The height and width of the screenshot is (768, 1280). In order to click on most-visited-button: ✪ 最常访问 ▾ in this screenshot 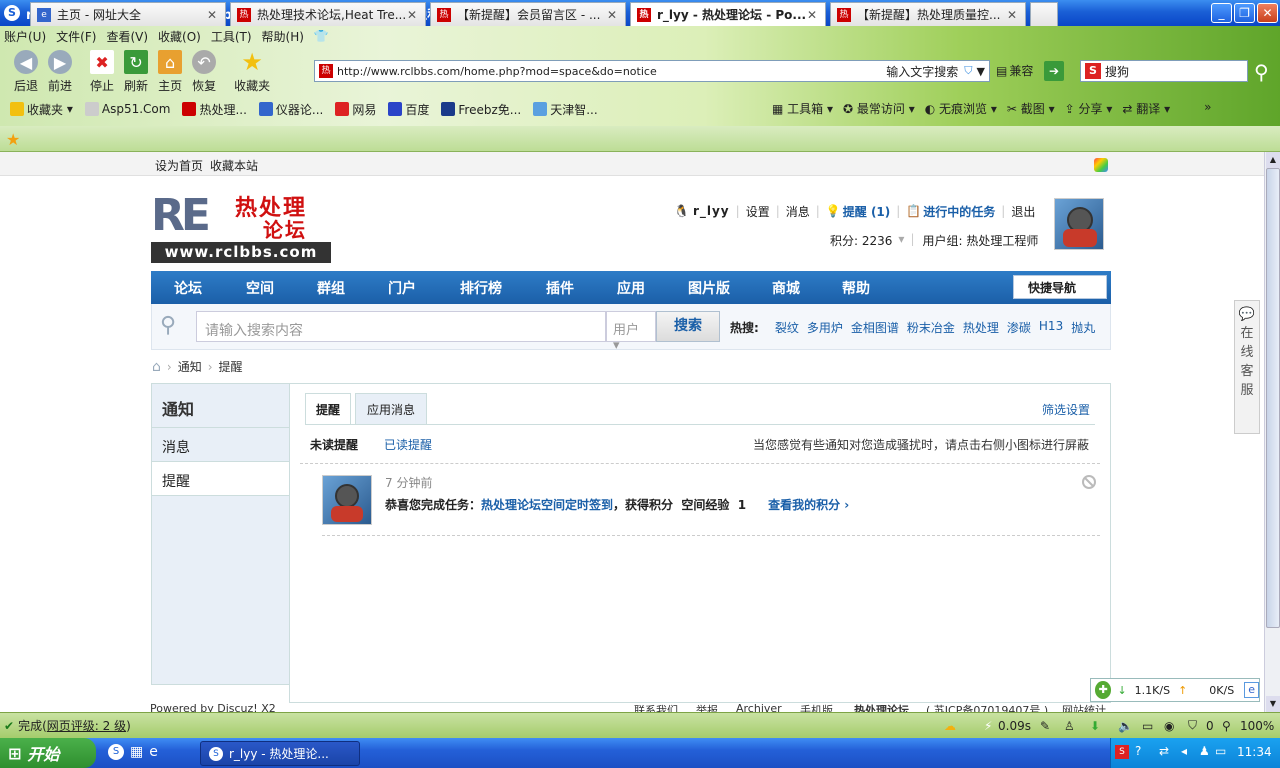, I will do `click(879, 108)`.